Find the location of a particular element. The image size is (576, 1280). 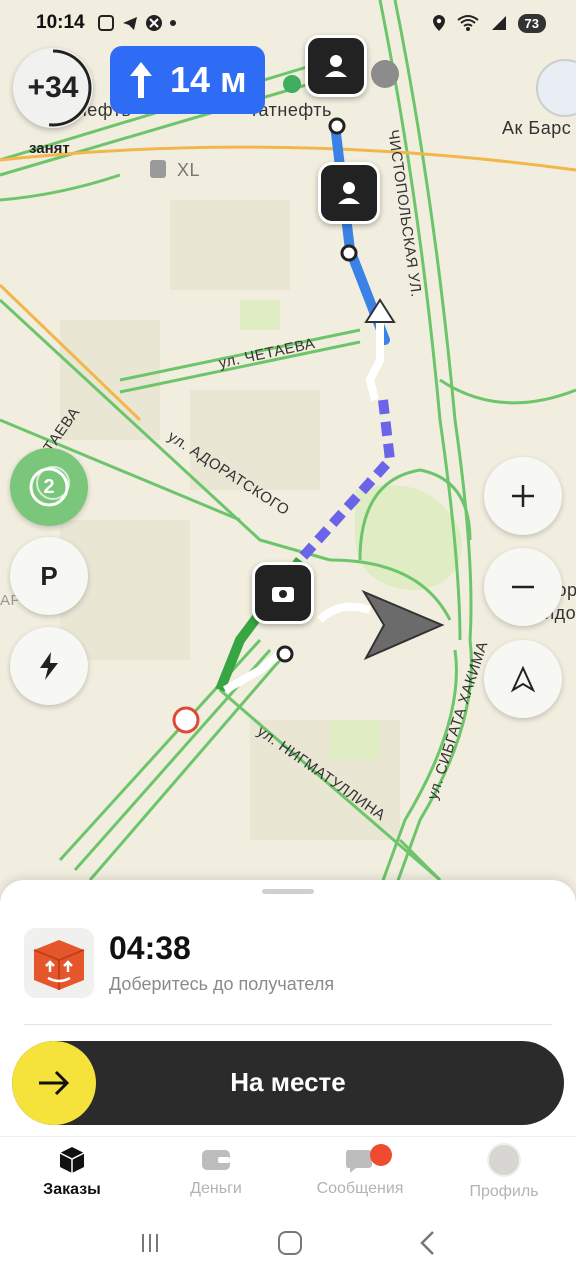

app-notification-icon is located at coordinates (153, 23).